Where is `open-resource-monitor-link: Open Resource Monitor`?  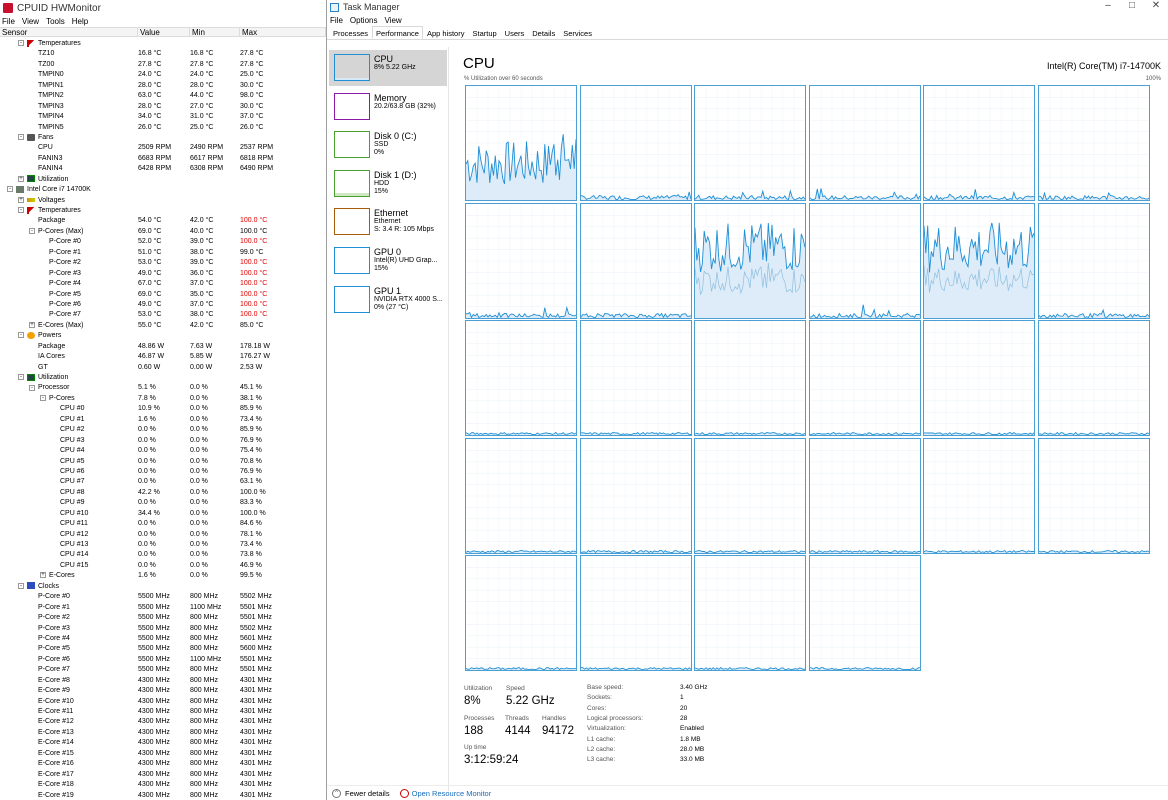 open-resource-monitor-link: Open Resource Monitor is located at coordinates (452, 793).